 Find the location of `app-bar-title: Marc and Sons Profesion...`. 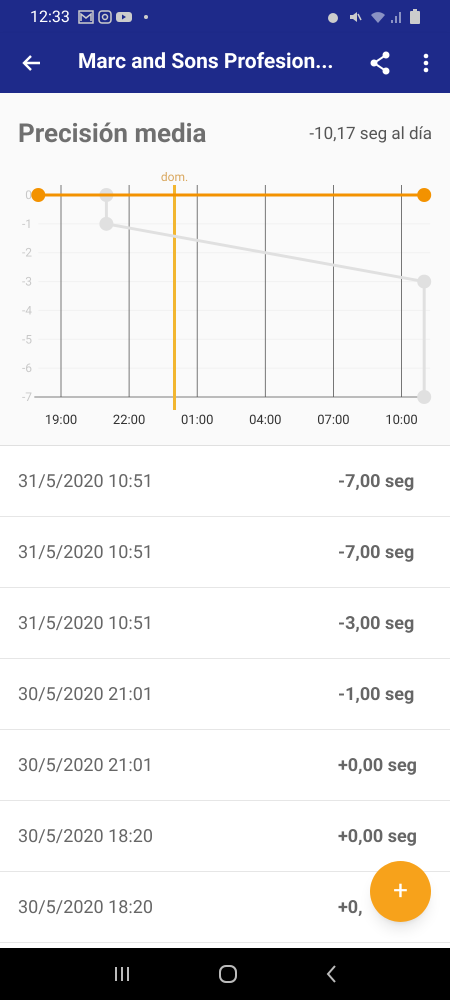

app-bar-title: Marc and Sons Profesion... is located at coordinates (206, 62).